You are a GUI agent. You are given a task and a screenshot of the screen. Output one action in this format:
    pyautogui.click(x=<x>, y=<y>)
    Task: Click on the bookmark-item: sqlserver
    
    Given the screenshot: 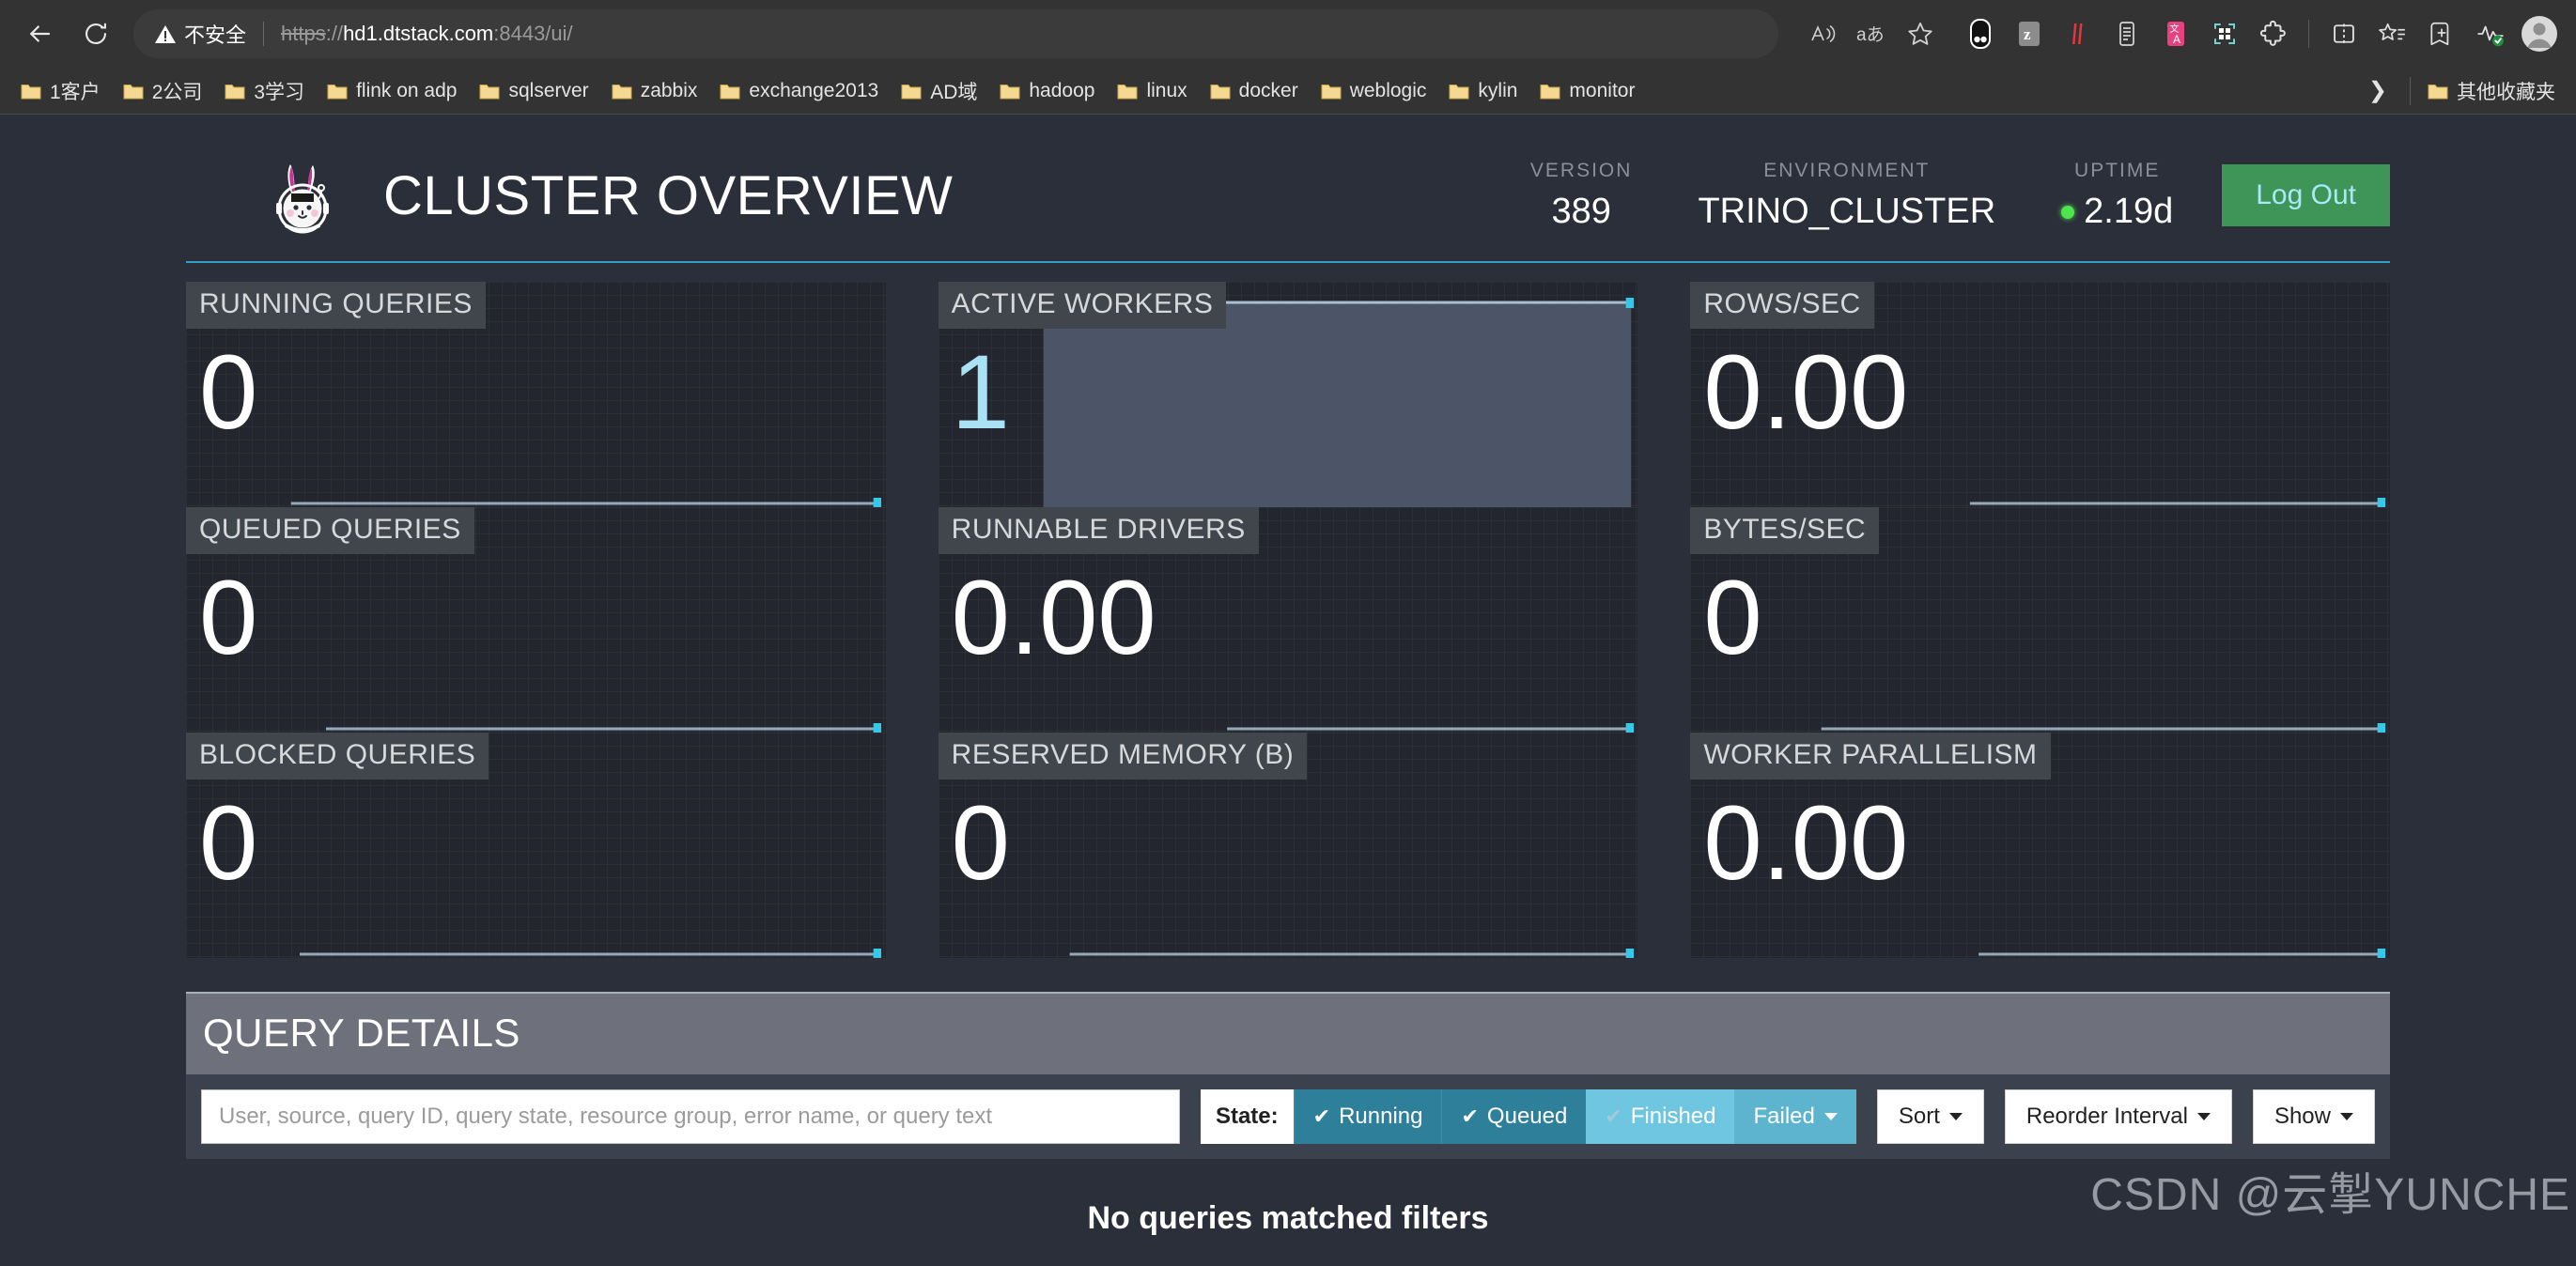 What is the action you would take?
    pyautogui.click(x=534, y=91)
    